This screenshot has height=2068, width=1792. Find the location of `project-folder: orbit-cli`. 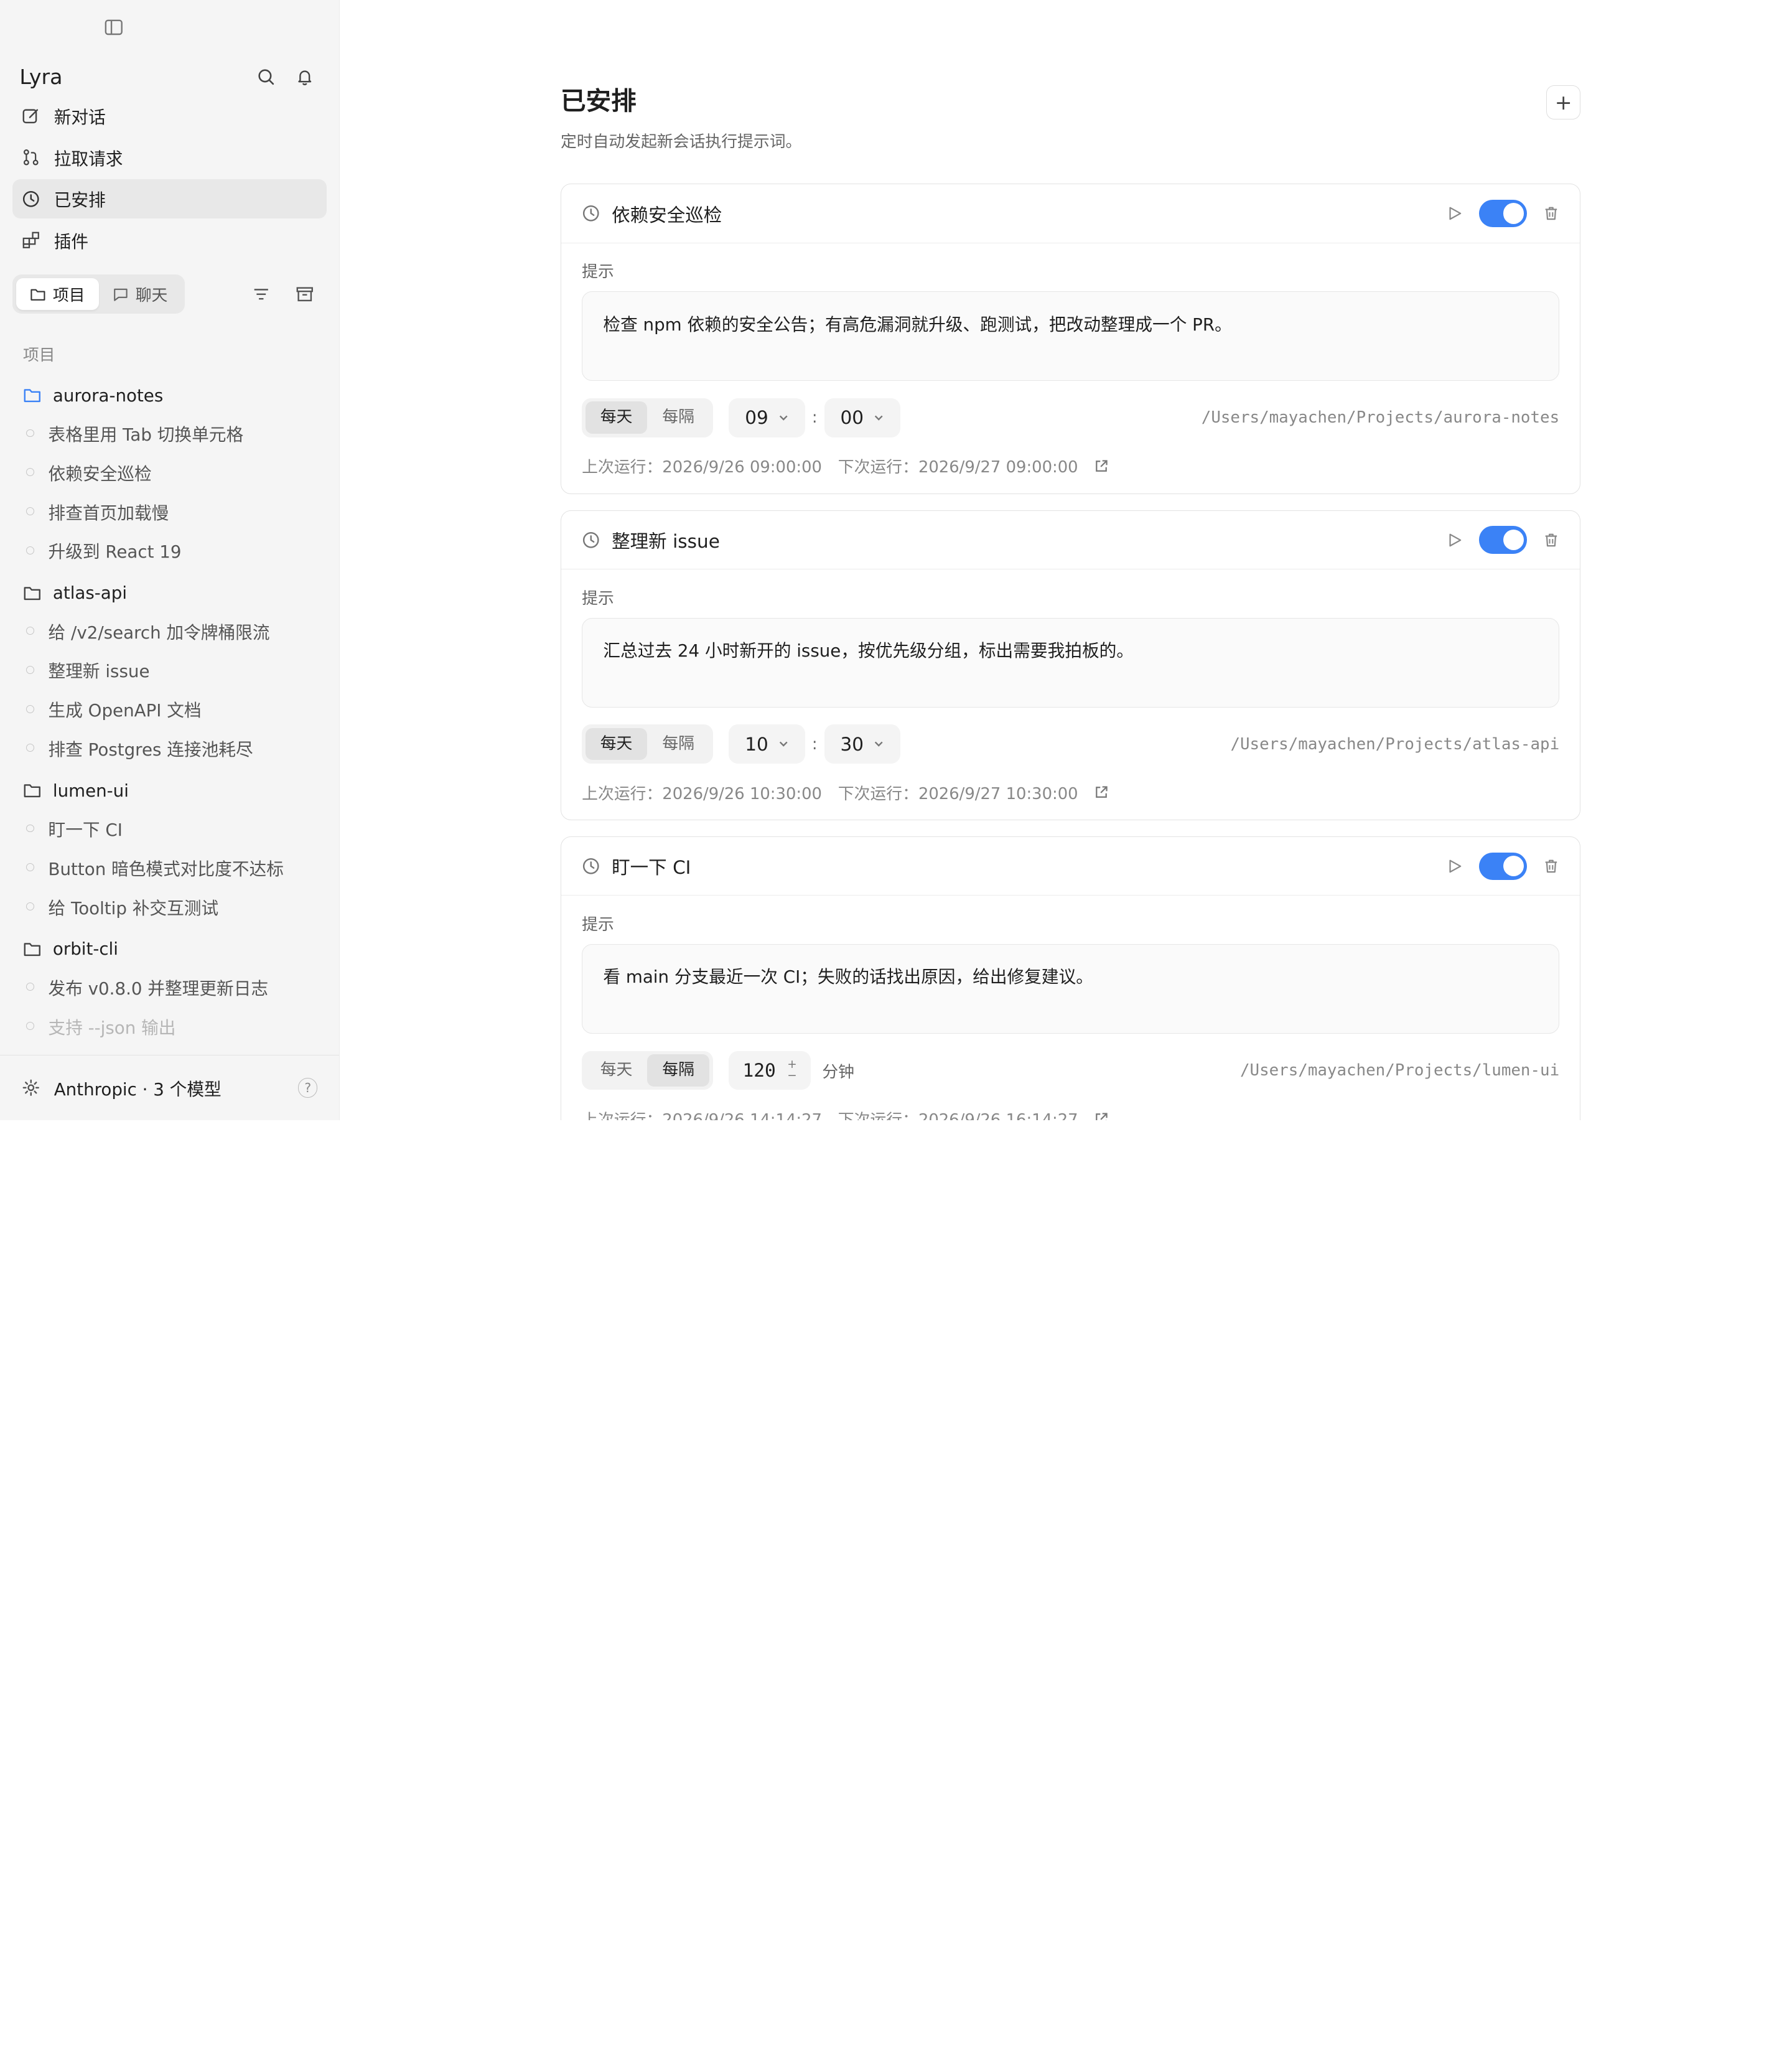

project-folder: orbit-cli is located at coordinates (169, 948).